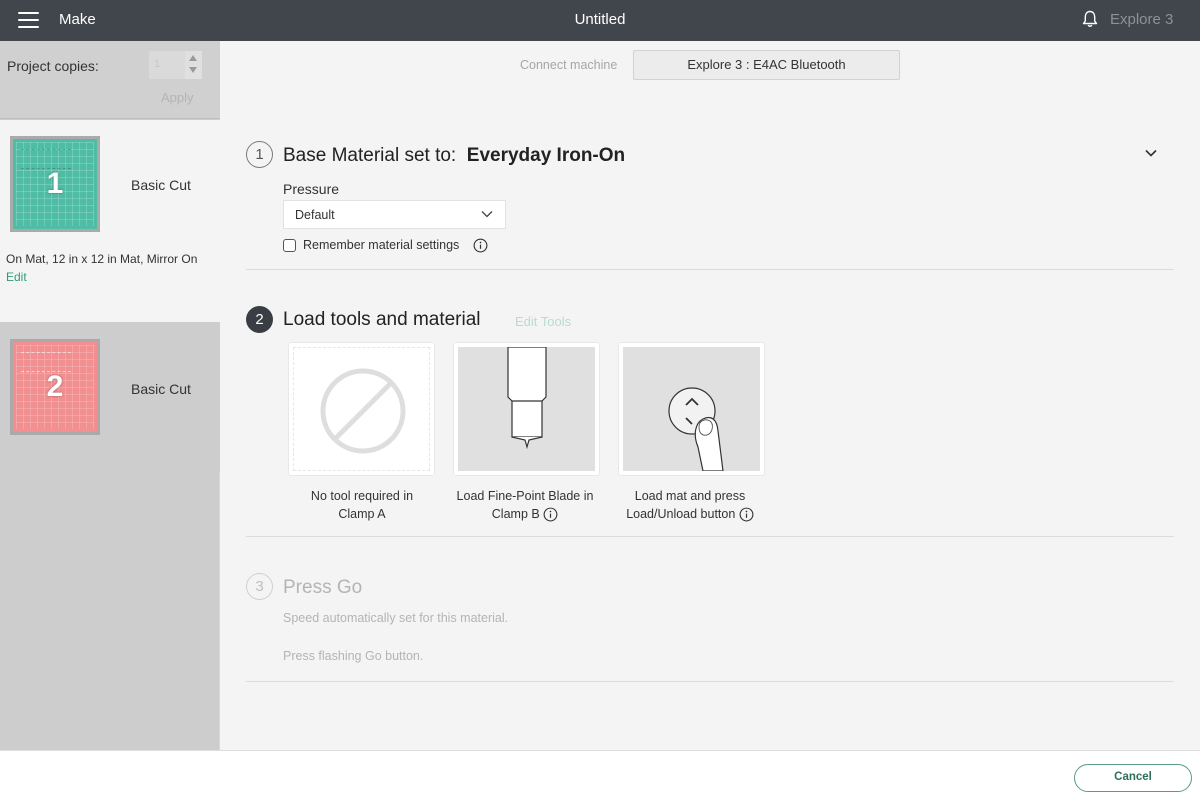 The width and height of the screenshot is (1200, 801). Describe the element at coordinates (102, 259) in the screenshot. I see `mat-info: On Mat, 12 in x 12 in Mat, Mirror On` at that location.